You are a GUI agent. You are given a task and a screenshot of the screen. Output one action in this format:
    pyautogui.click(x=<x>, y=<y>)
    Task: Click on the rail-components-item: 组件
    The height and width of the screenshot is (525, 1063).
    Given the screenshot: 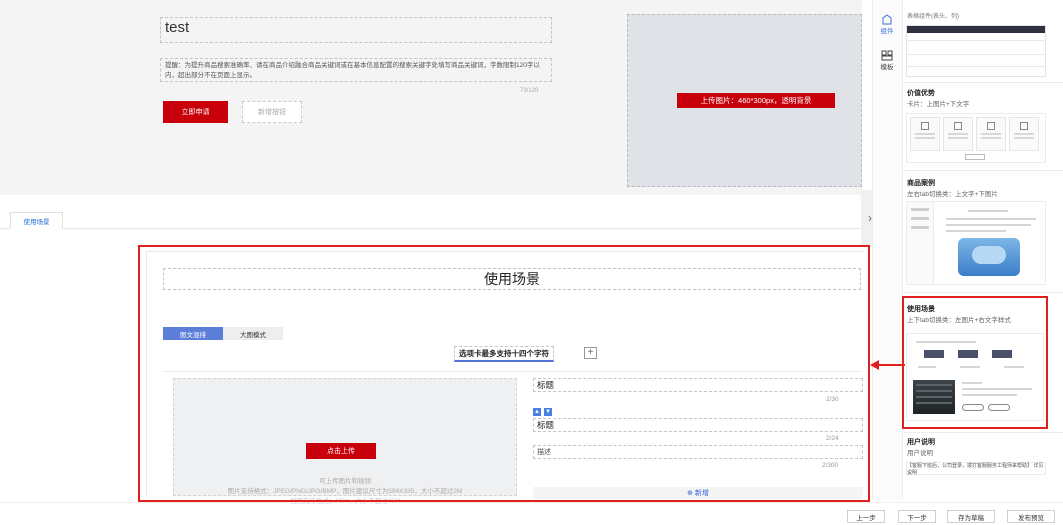 What is the action you would take?
    pyautogui.click(x=887, y=24)
    